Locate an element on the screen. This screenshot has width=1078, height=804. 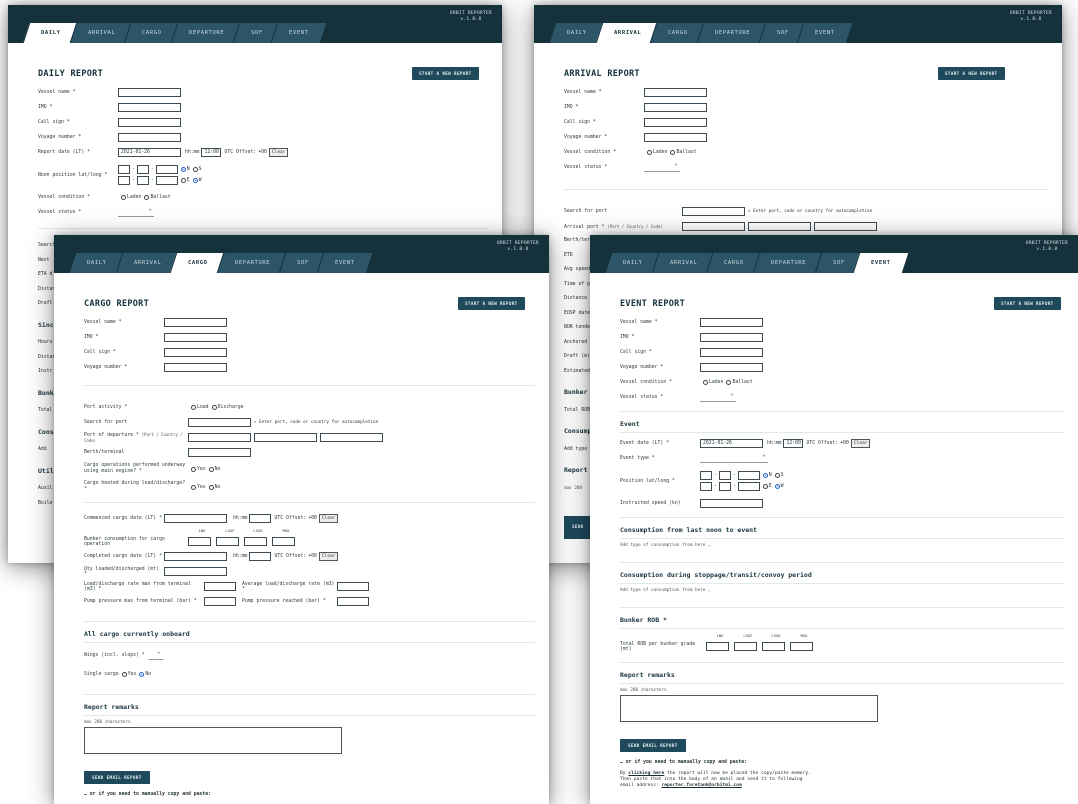
load-radio is located at coordinates (193, 407).